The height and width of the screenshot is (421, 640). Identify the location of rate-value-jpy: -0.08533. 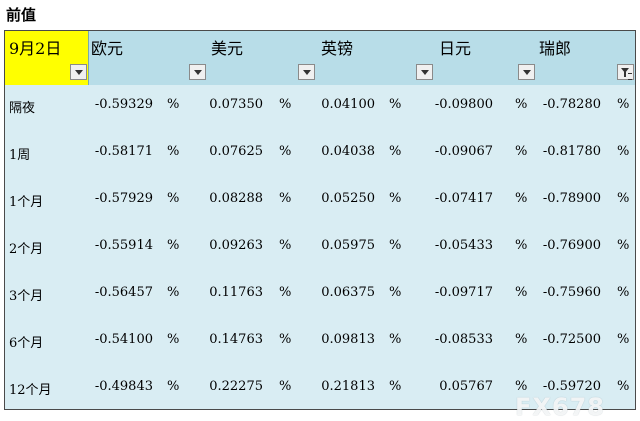
(463, 339).